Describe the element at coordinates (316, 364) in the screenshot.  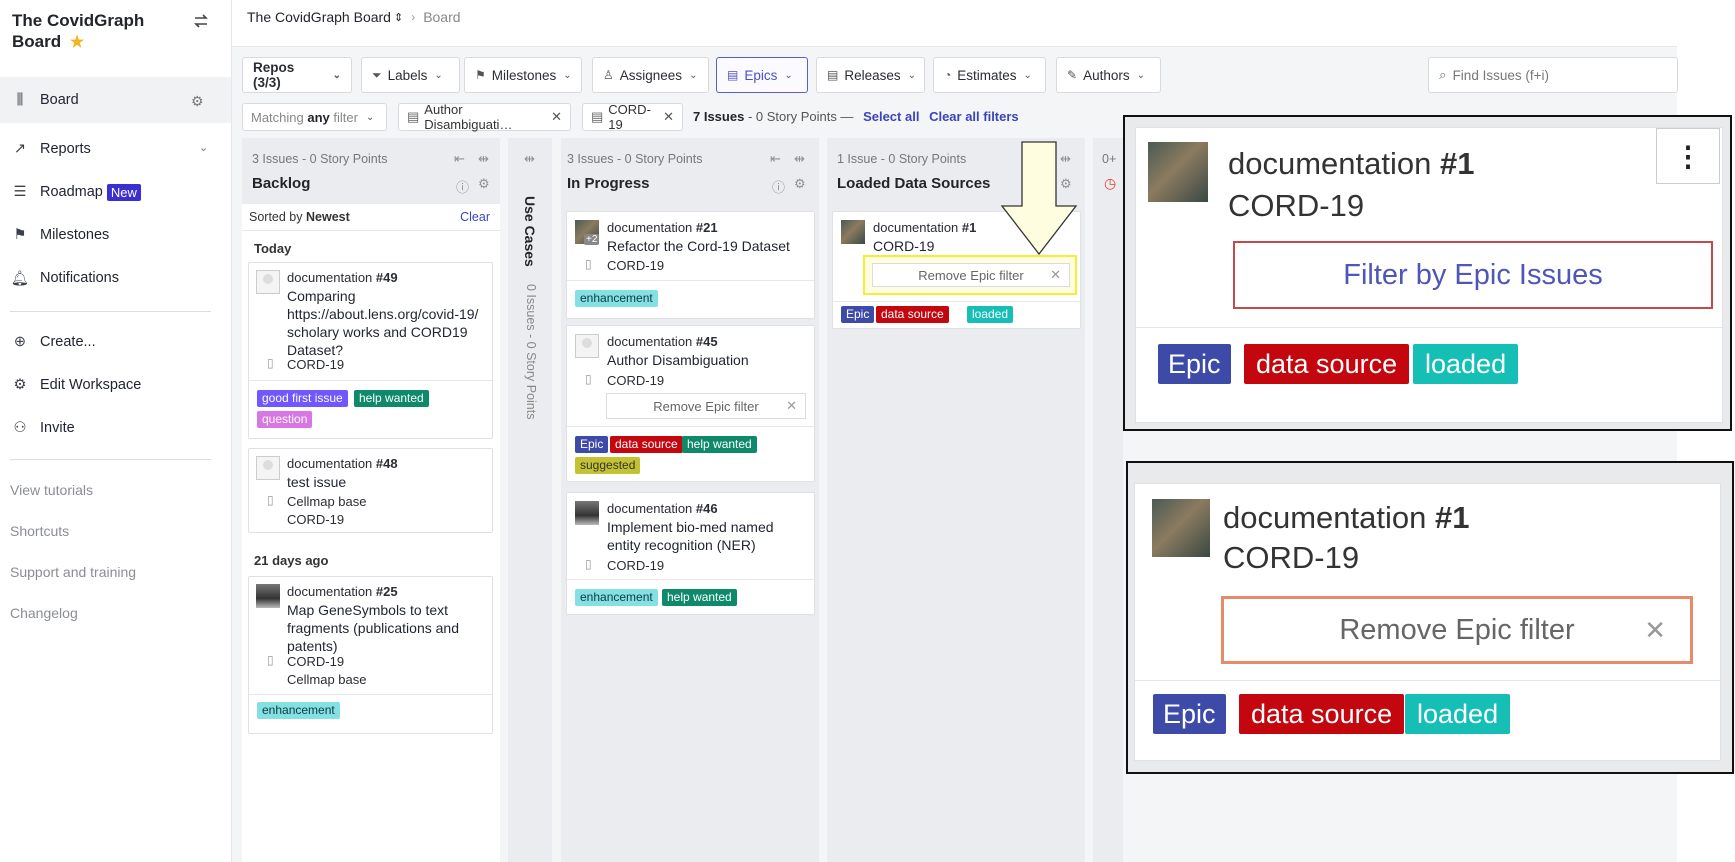
I see `epic-name: CORD-19` at that location.